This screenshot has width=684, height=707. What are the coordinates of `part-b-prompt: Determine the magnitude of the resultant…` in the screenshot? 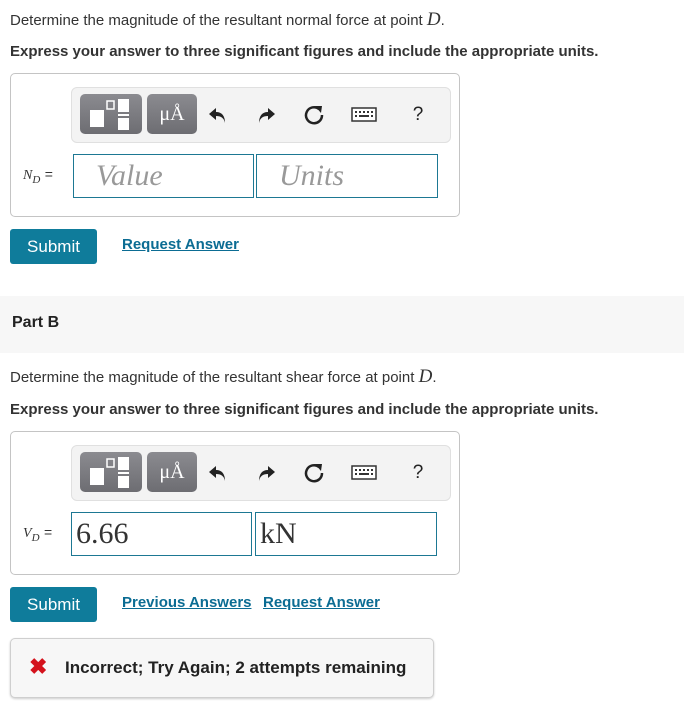 It's located at (223, 376).